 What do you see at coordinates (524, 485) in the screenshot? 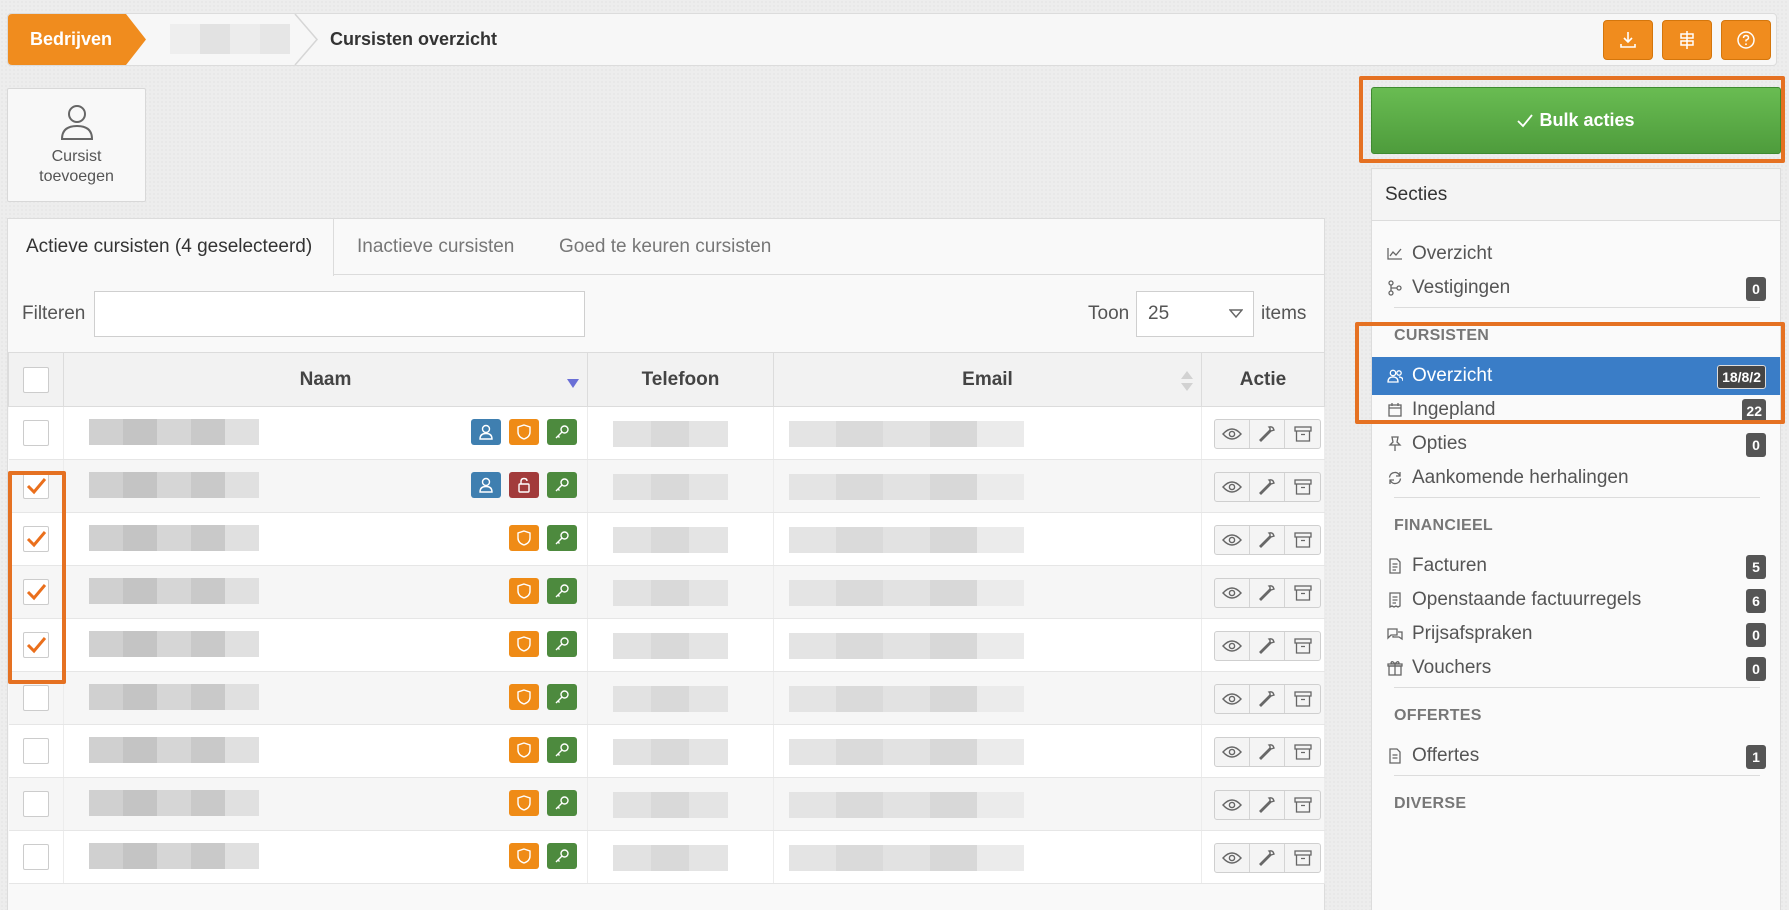
I see `unlock-badge-icon` at bounding box center [524, 485].